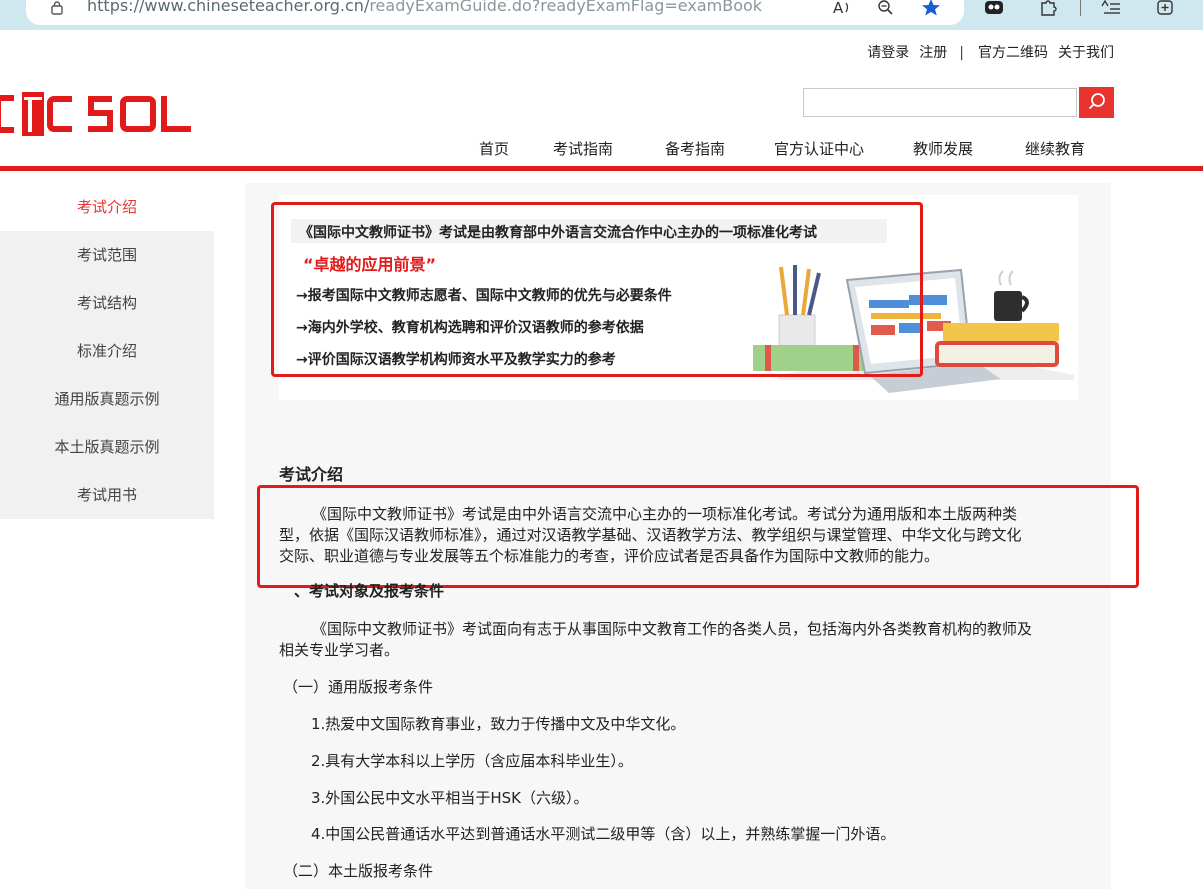  What do you see at coordinates (498, 724) in the screenshot?
I see `list-item: 1.热爱中文国际教育事业，致力于传播中文及中华文化。` at bounding box center [498, 724].